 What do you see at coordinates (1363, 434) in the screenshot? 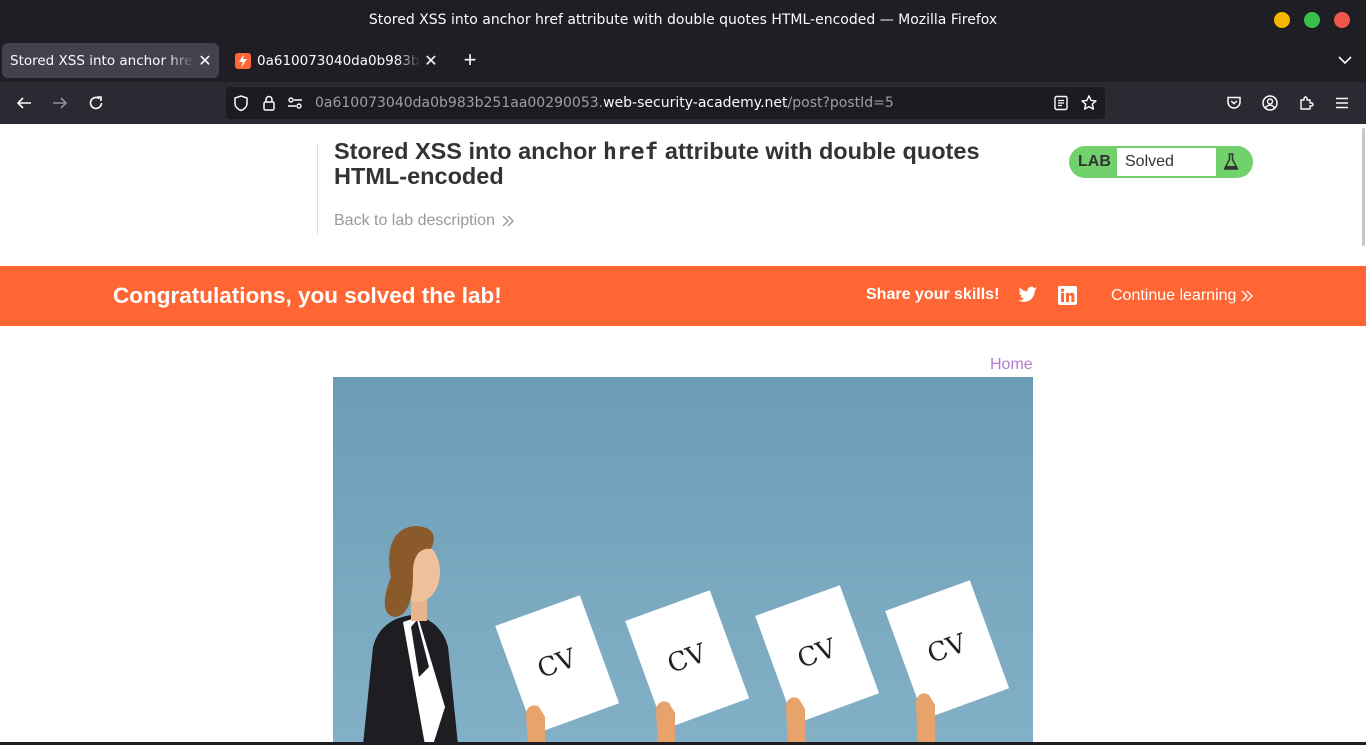
I see `page-scrollbar` at bounding box center [1363, 434].